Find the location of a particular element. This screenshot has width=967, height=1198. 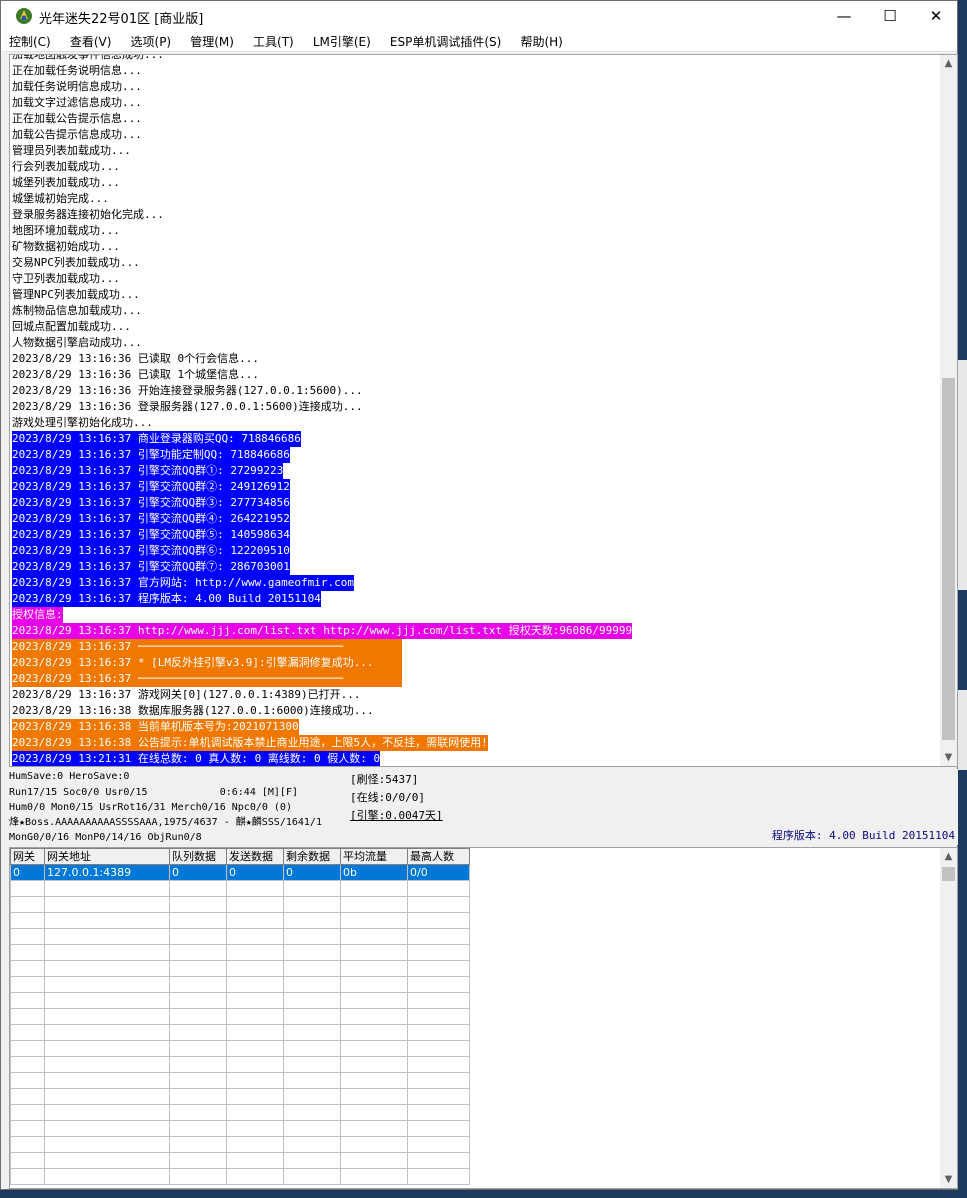

menu-view: 查看(V) is located at coordinates (91, 42).